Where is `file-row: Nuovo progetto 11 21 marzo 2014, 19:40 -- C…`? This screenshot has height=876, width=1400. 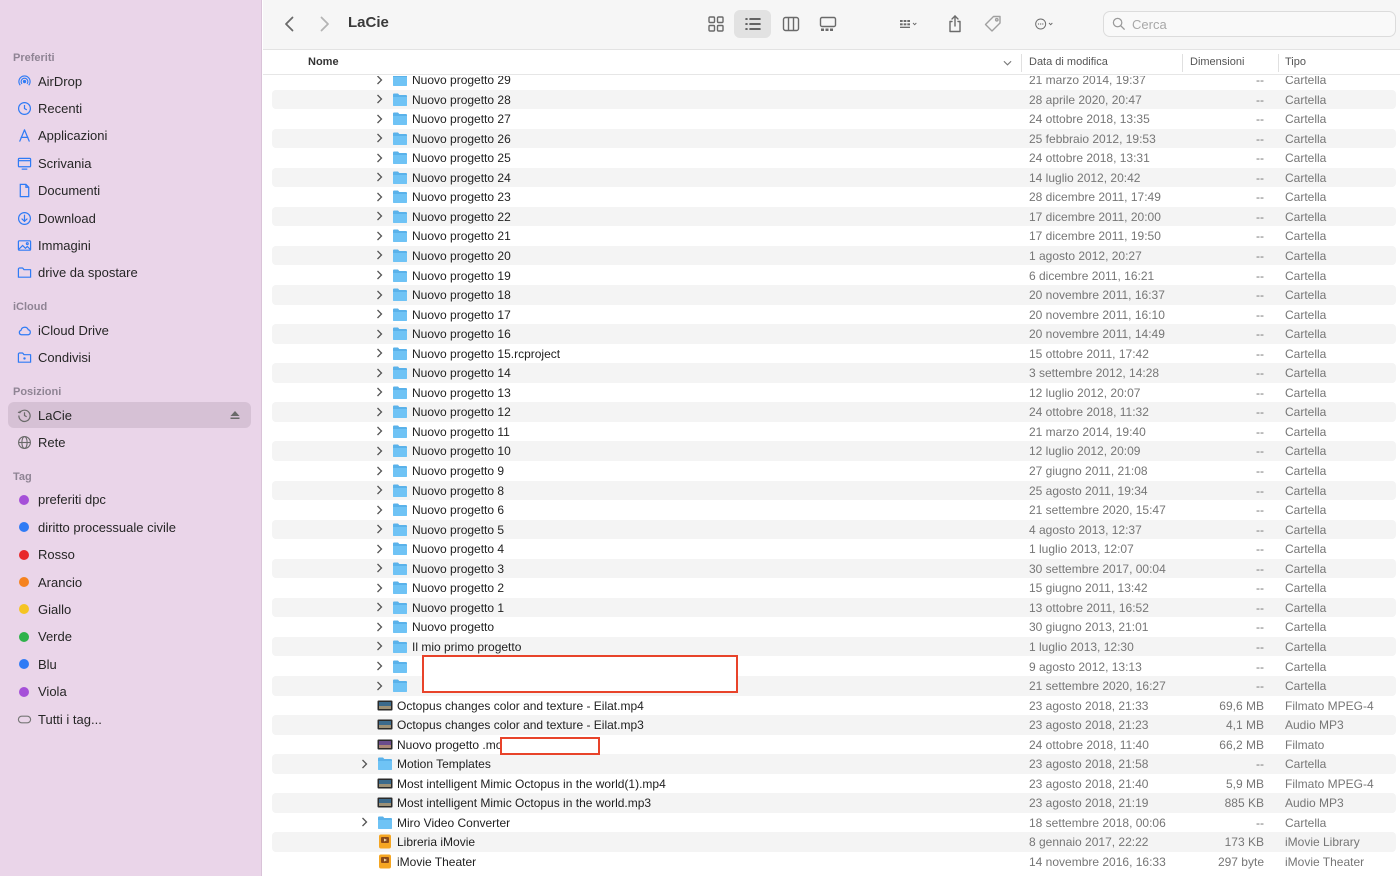
file-row: Nuovo progetto 11 21 marzo 2014, 19:40 -- C… is located at coordinates (834, 432).